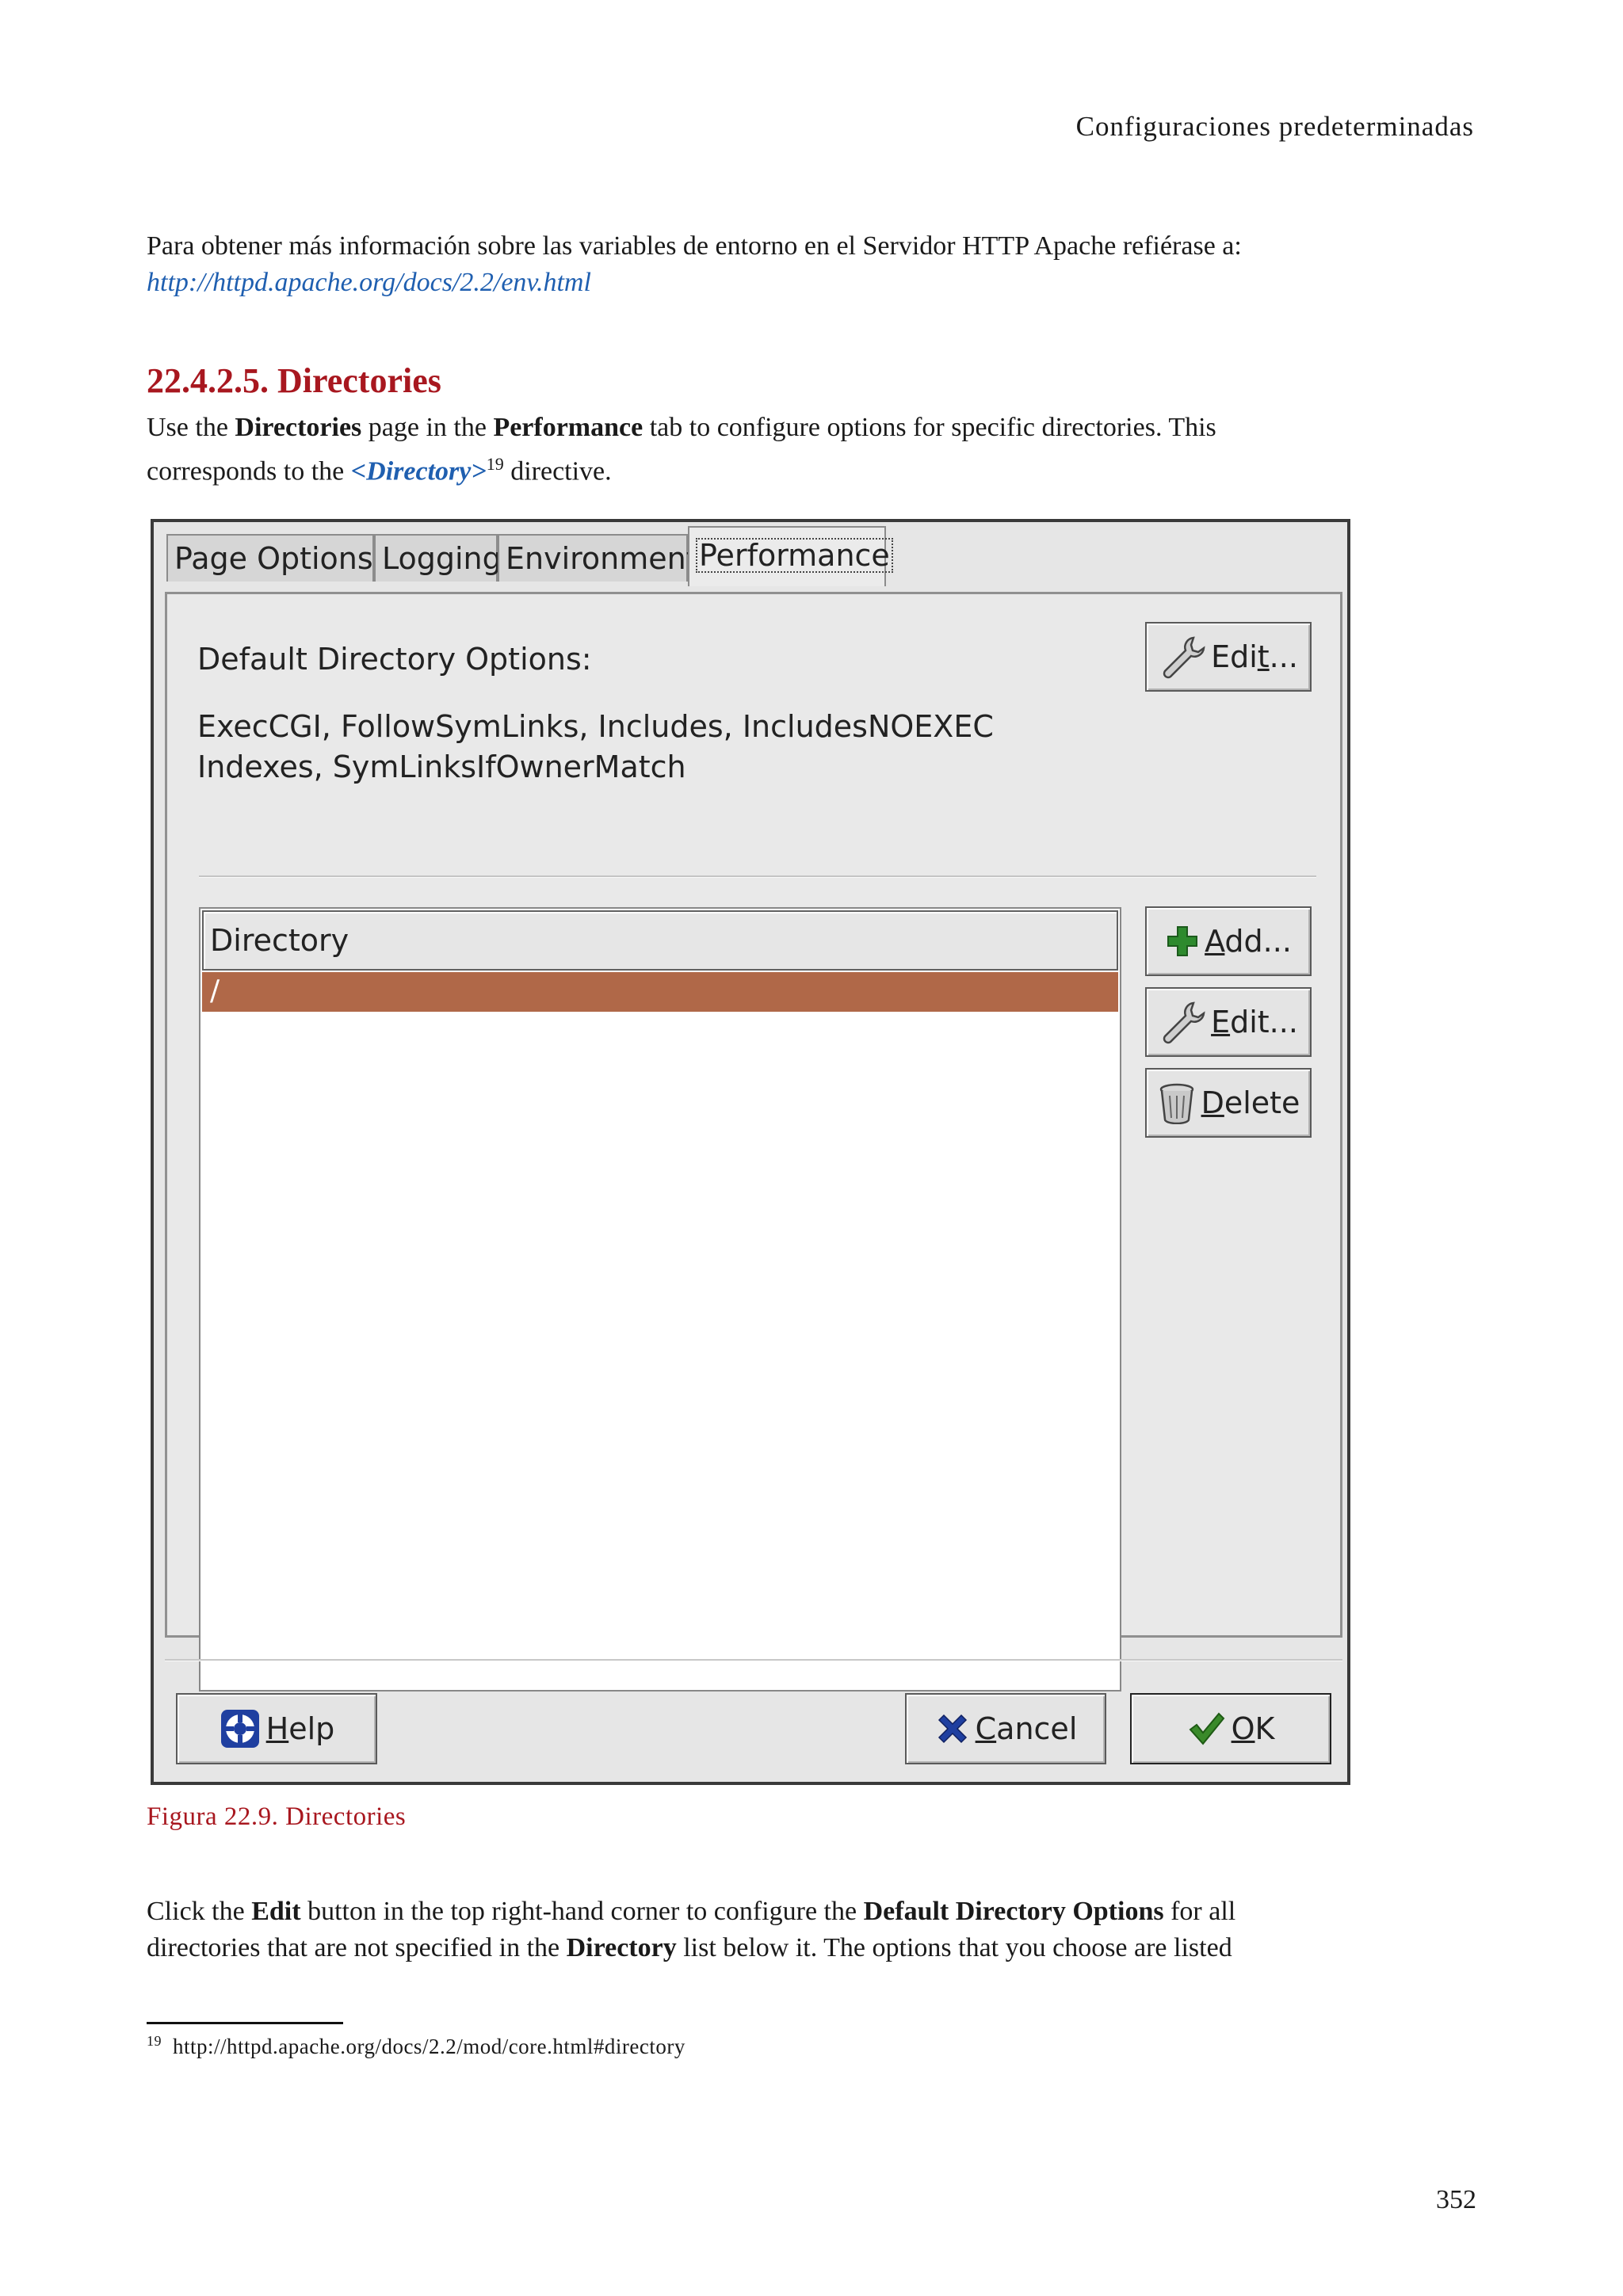  What do you see at coordinates (986, 1728) in the screenshot?
I see `mnemonic: C` at bounding box center [986, 1728].